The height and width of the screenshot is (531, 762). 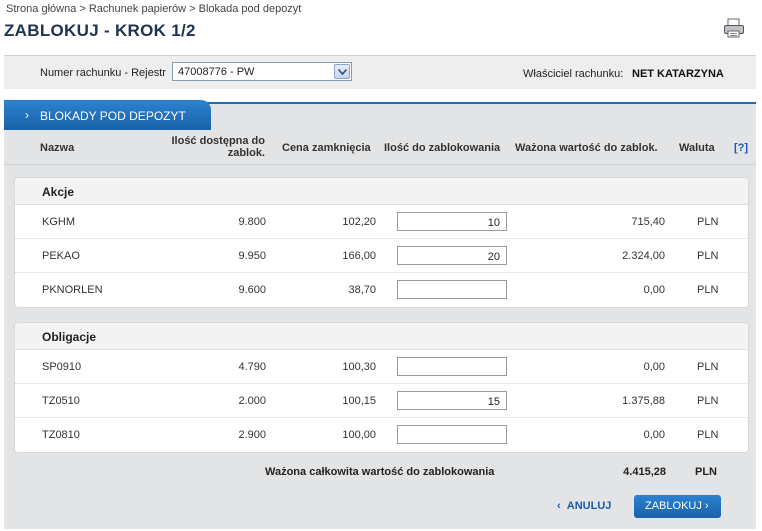 I want to click on owner-name: NET KATARZYNA, so click(x=678, y=74).